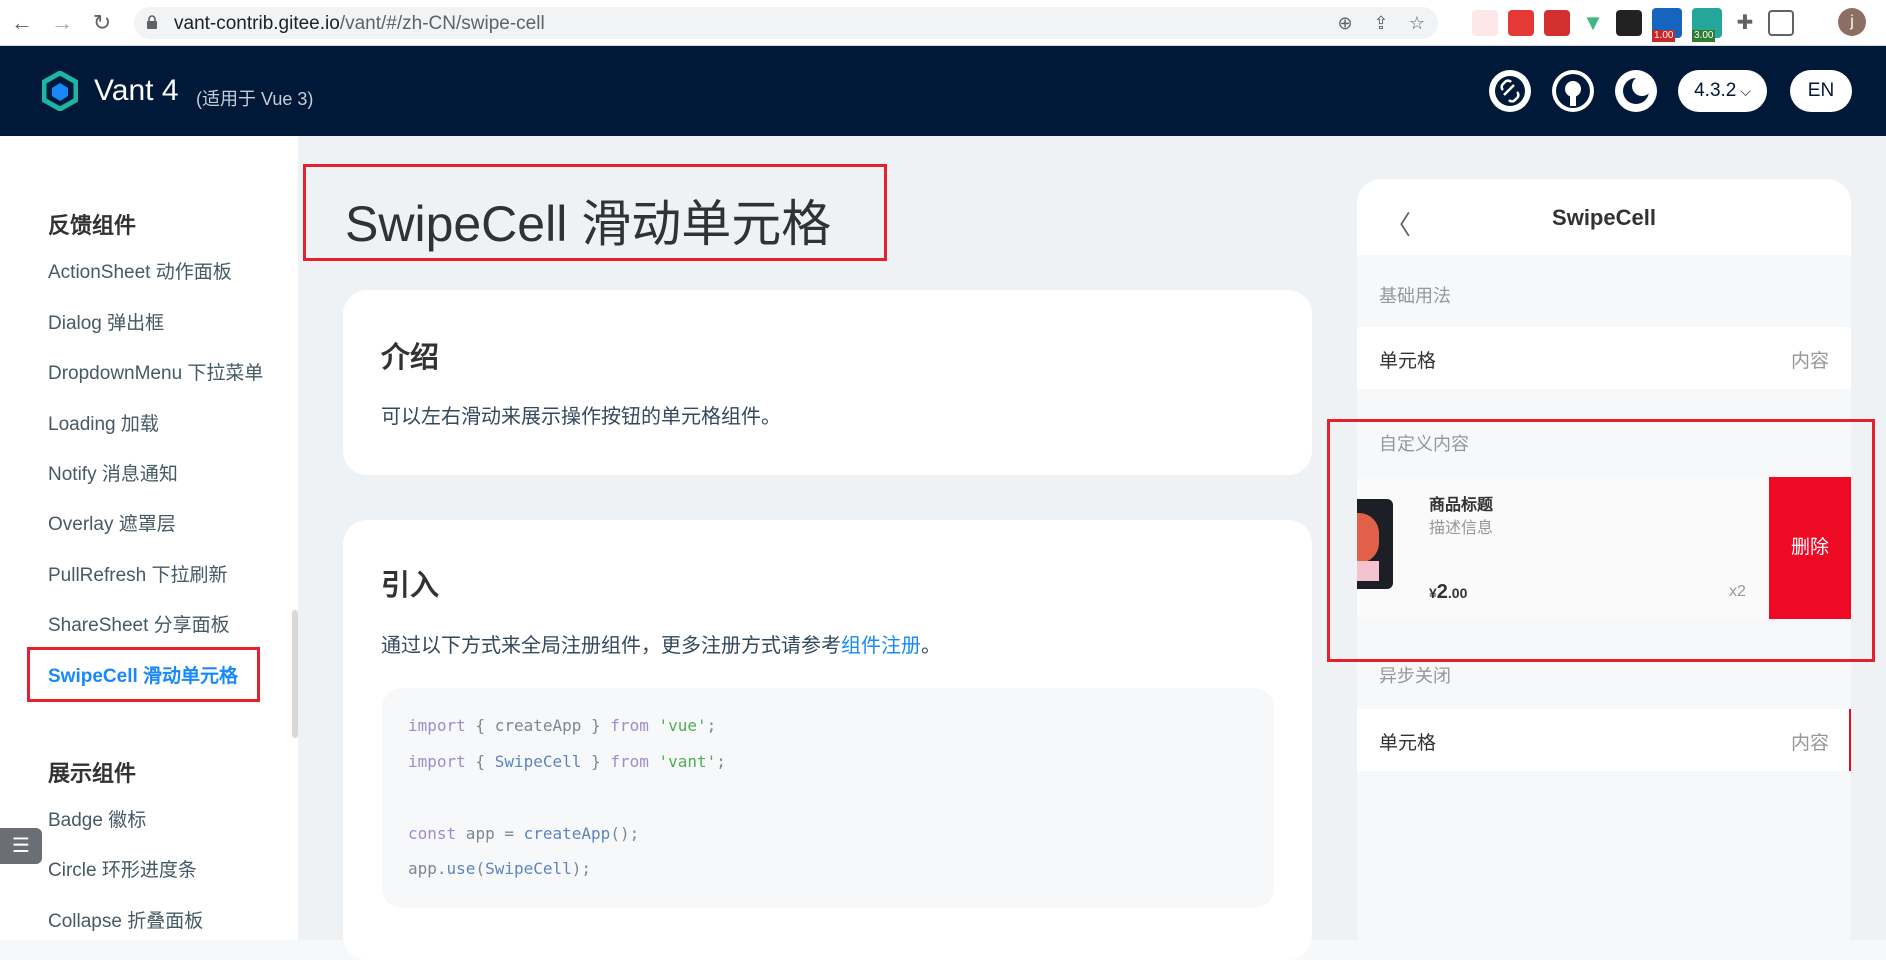  Describe the element at coordinates (1715, 90) in the screenshot. I see `version-label: 4.3.2` at that location.